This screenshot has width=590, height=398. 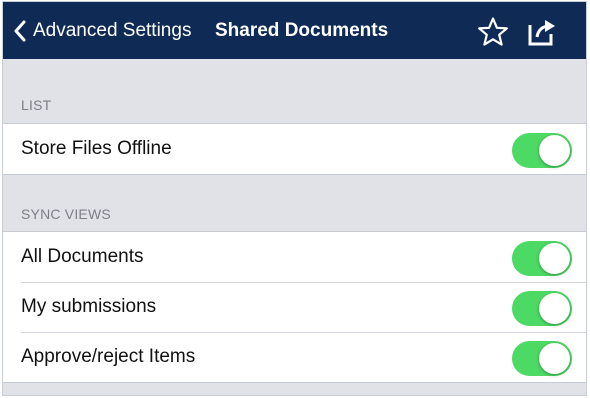 I want to click on my-submissions-row: My submissions, so click(x=294, y=307).